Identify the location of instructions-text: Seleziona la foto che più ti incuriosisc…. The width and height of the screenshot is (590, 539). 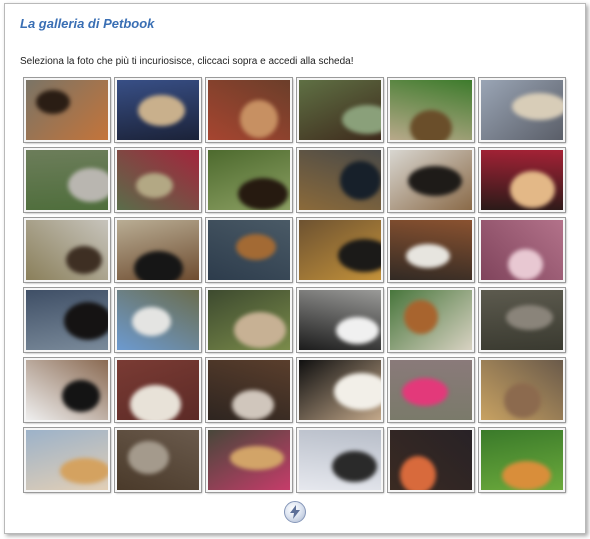
(187, 61).